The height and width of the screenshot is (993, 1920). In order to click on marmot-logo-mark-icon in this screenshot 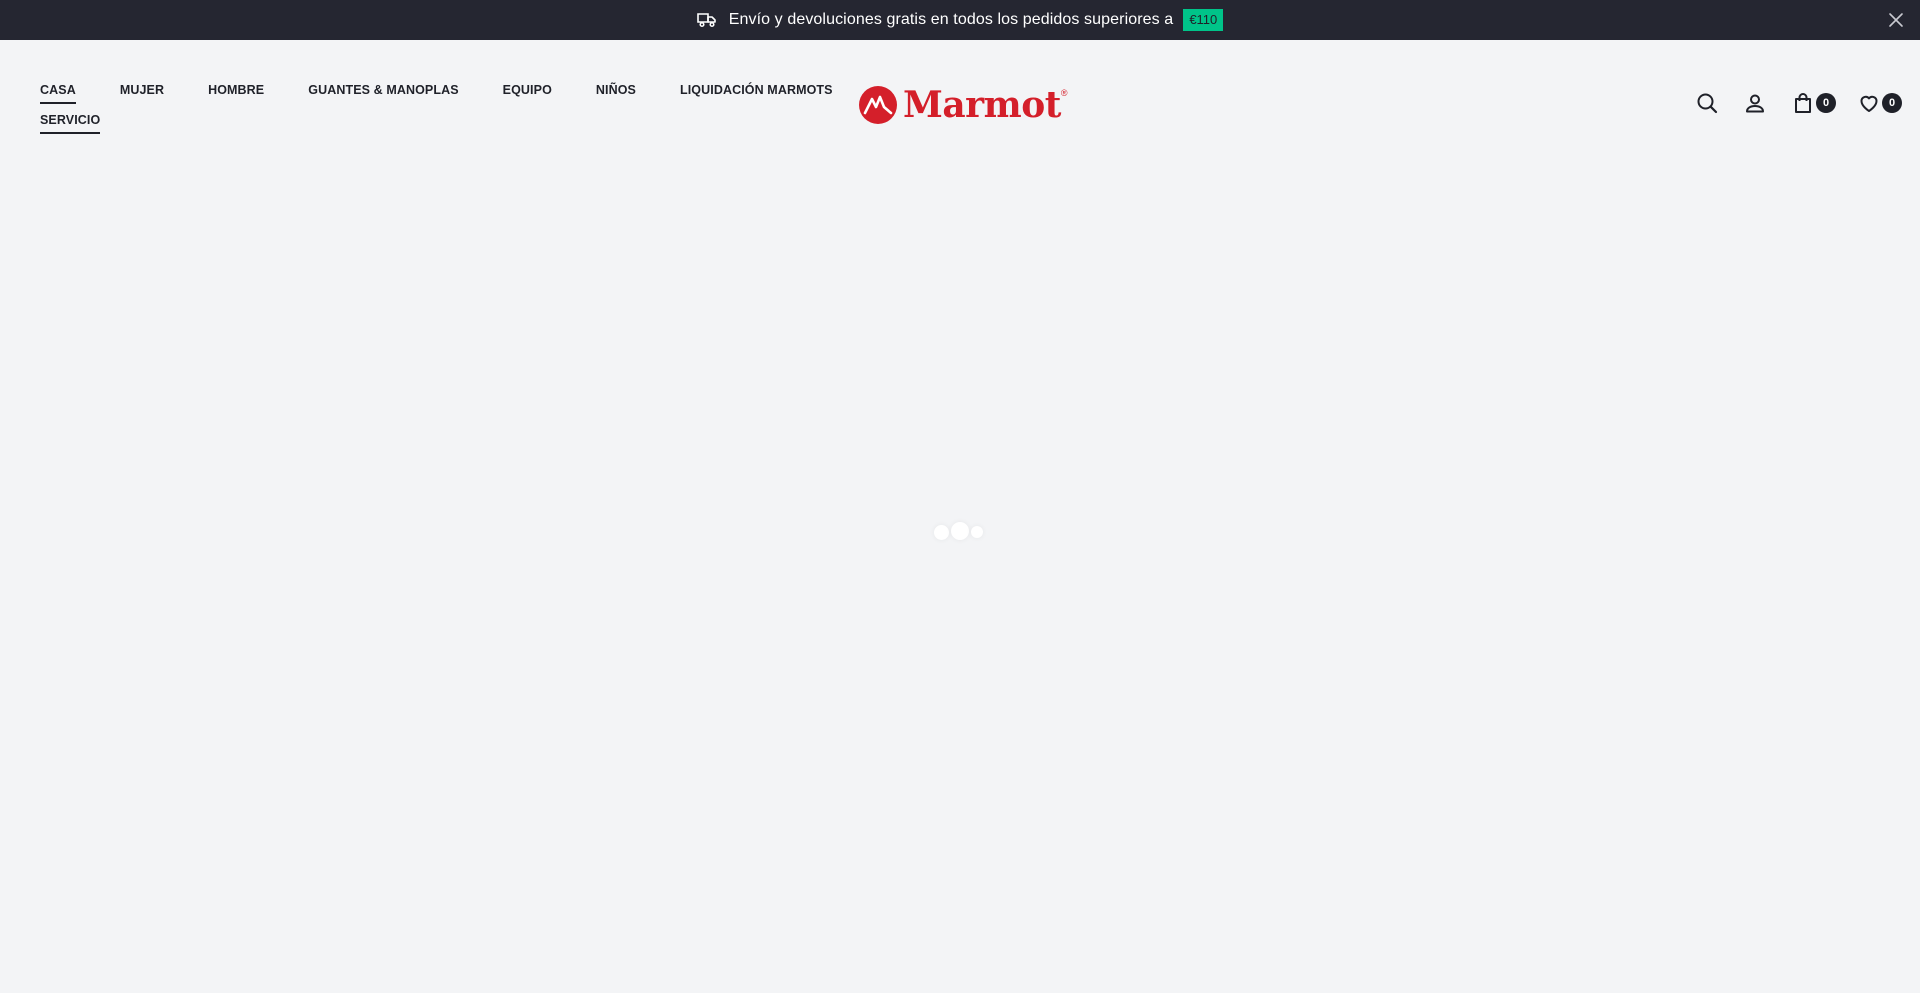, I will do `click(878, 105)`.